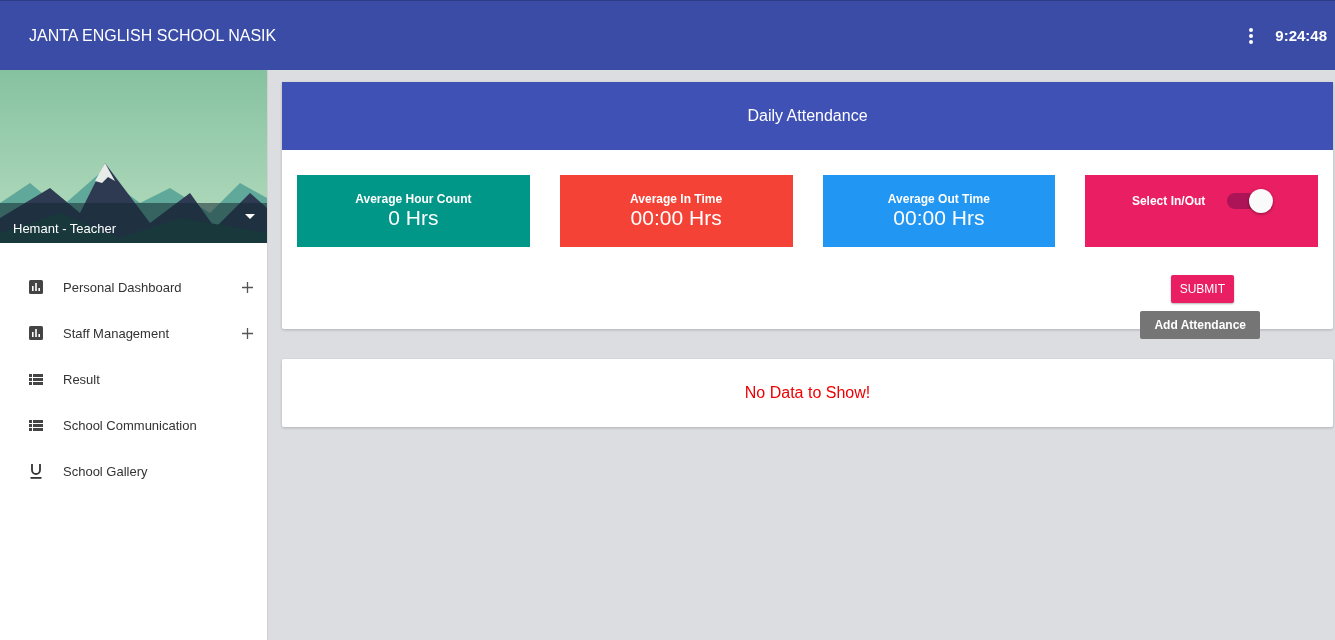  What do you see at coordinates (1251, 35) in the screenshot?
I see `more-menu-icon` at bounding box center [1251, 35].